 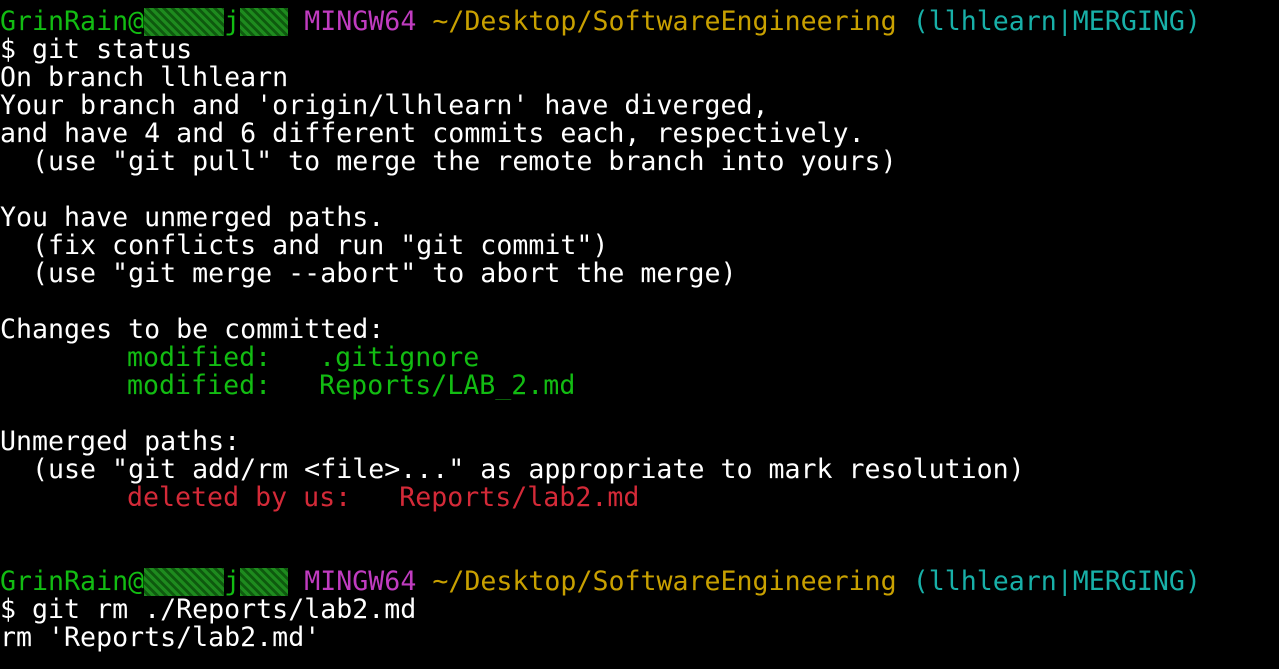 What do you see at coordinates (639, 386) in the screenshot?
I see `staged-file-row: modified: Reports/LAB_2.md` at bounding box center [639, 386].